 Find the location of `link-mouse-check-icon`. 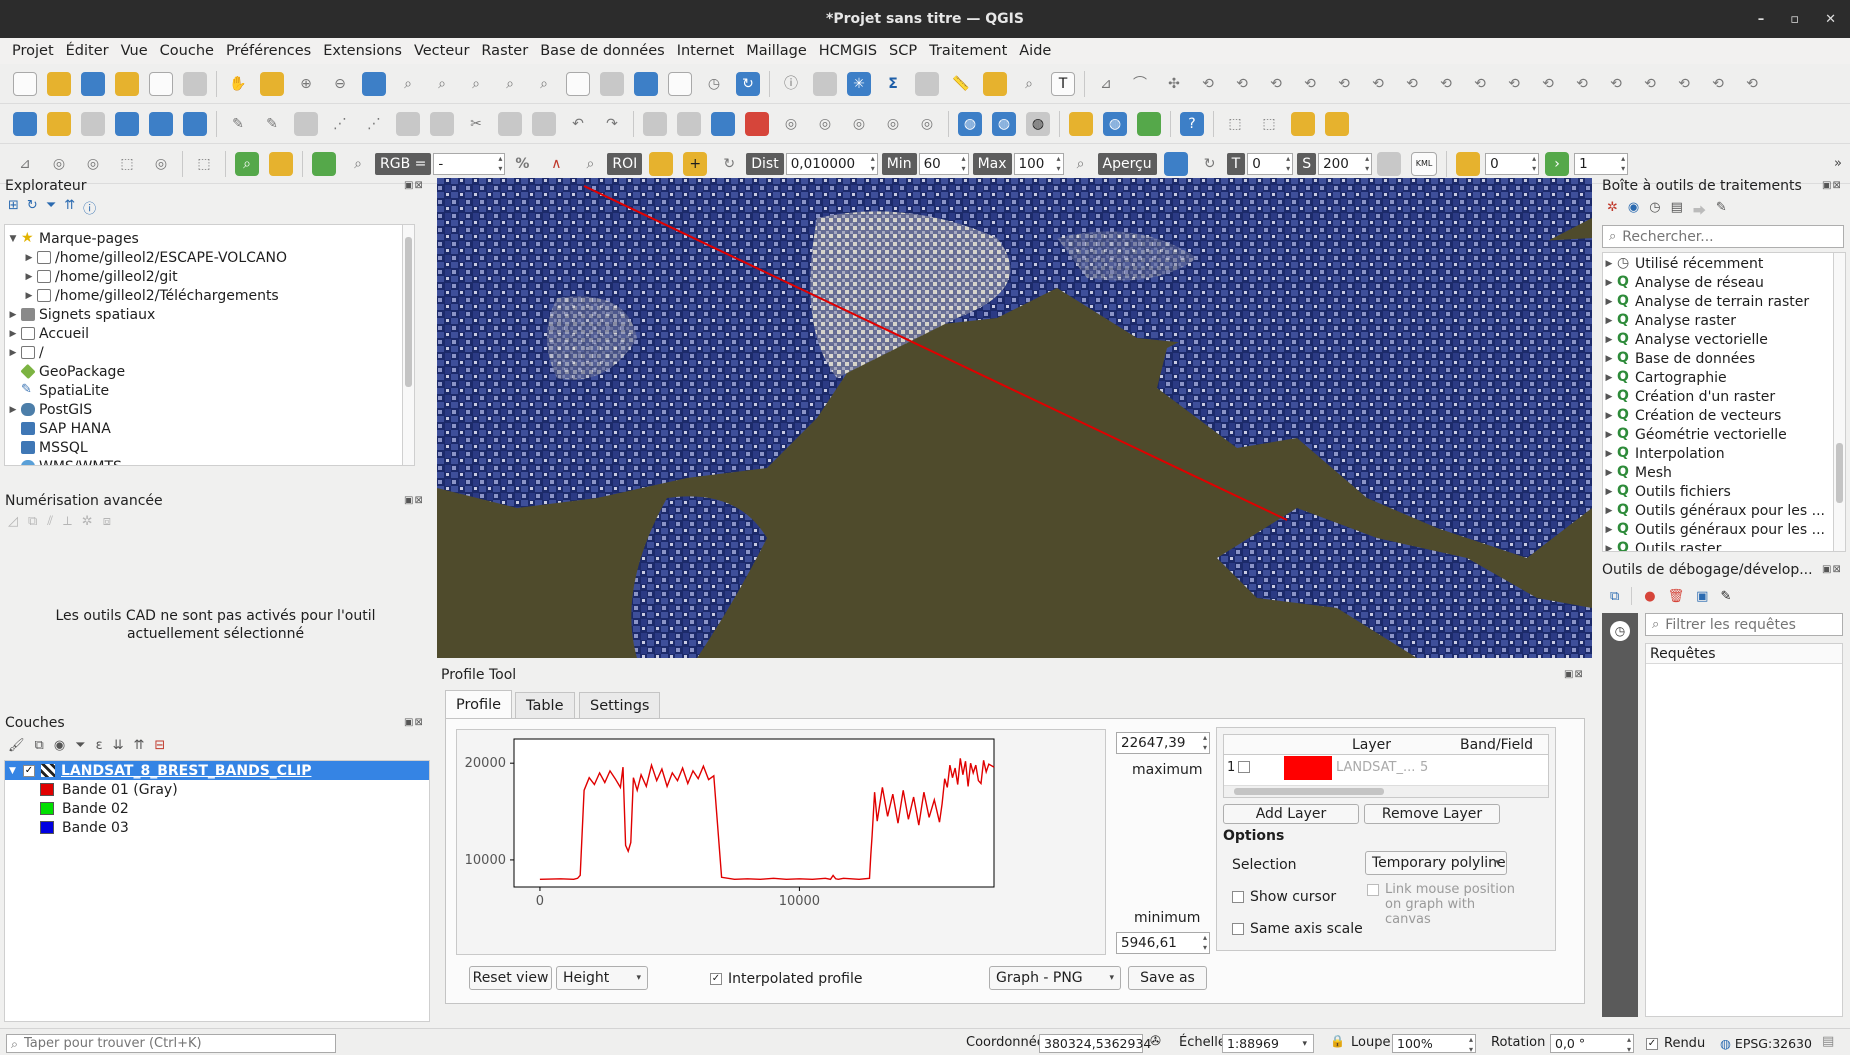

link-mouse-check-icon is located at coordinates (1373, 890).